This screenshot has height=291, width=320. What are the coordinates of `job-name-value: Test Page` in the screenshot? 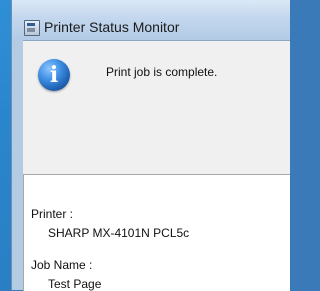 It's located at (75, 284).